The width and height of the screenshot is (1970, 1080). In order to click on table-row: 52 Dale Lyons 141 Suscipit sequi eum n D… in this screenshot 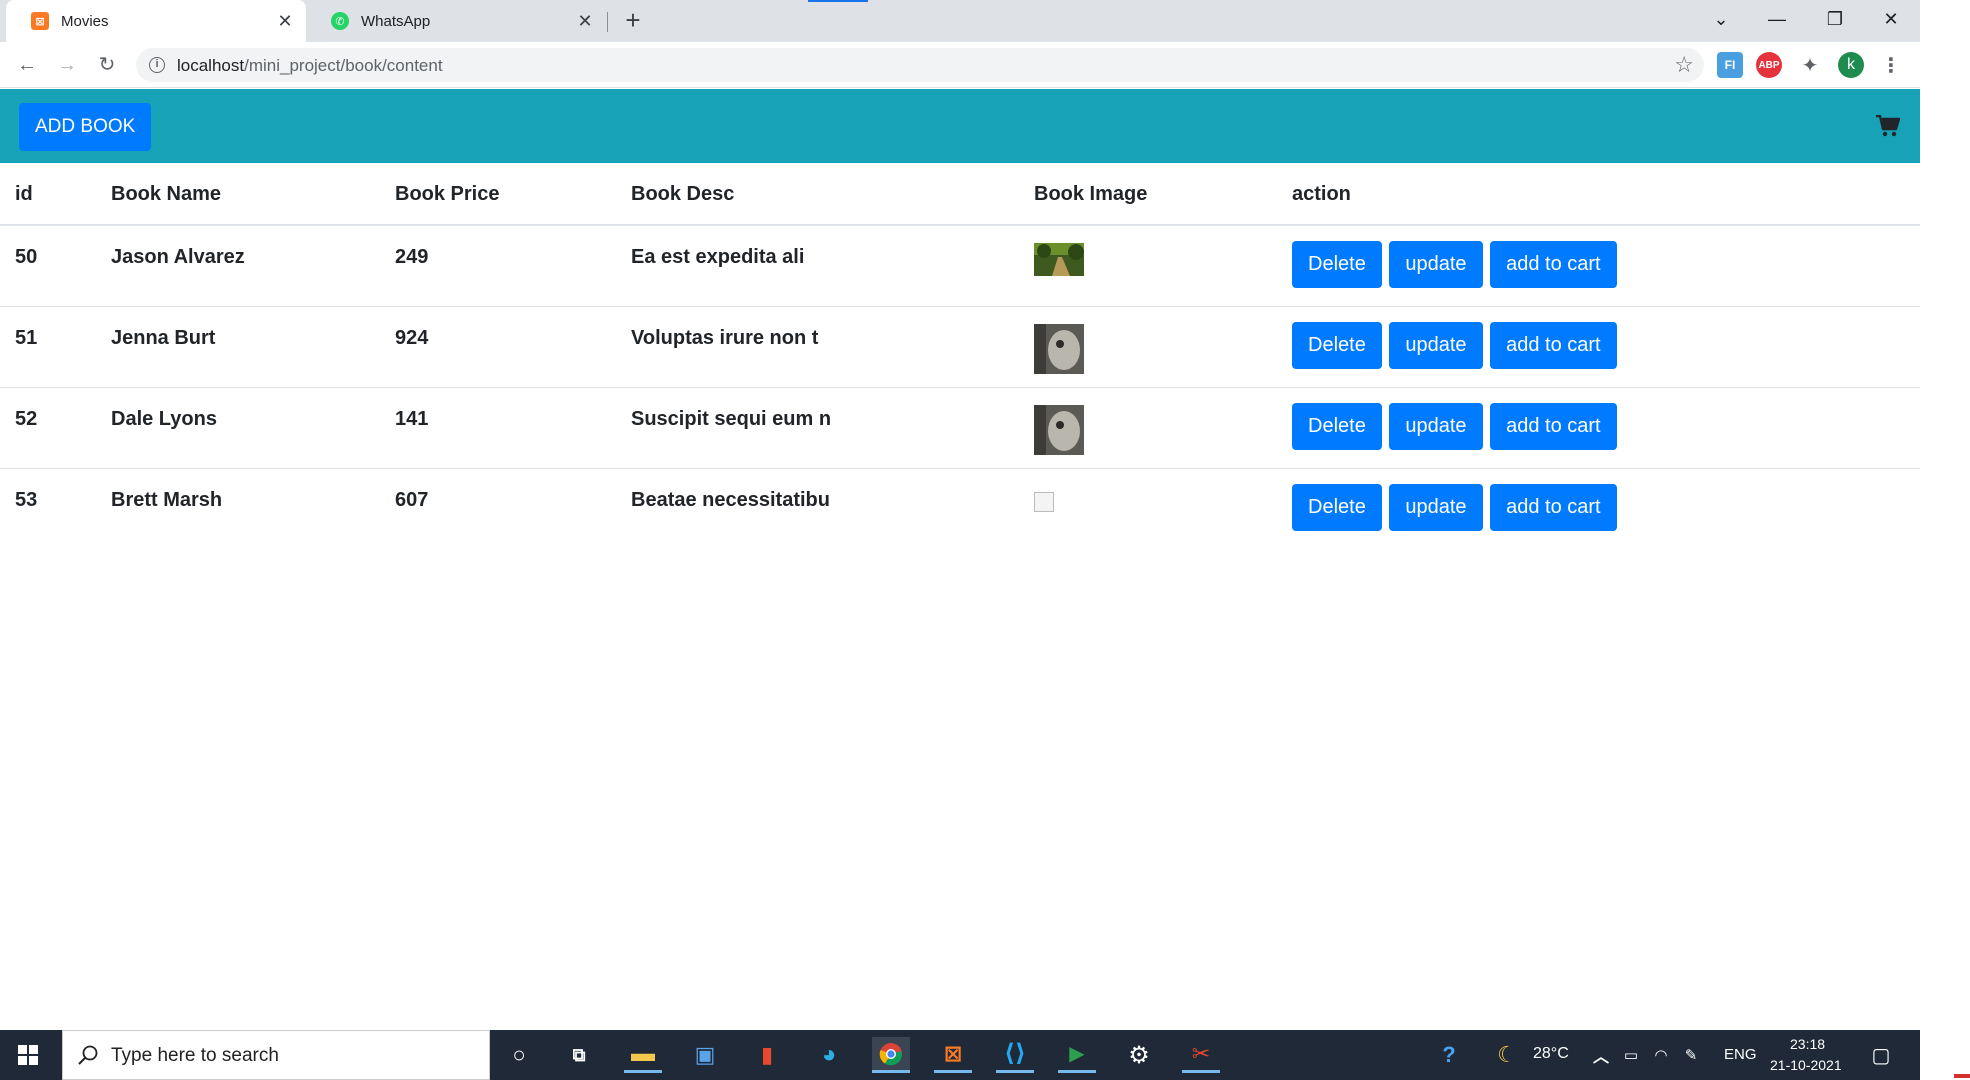, I will do `click(960, 427)`.